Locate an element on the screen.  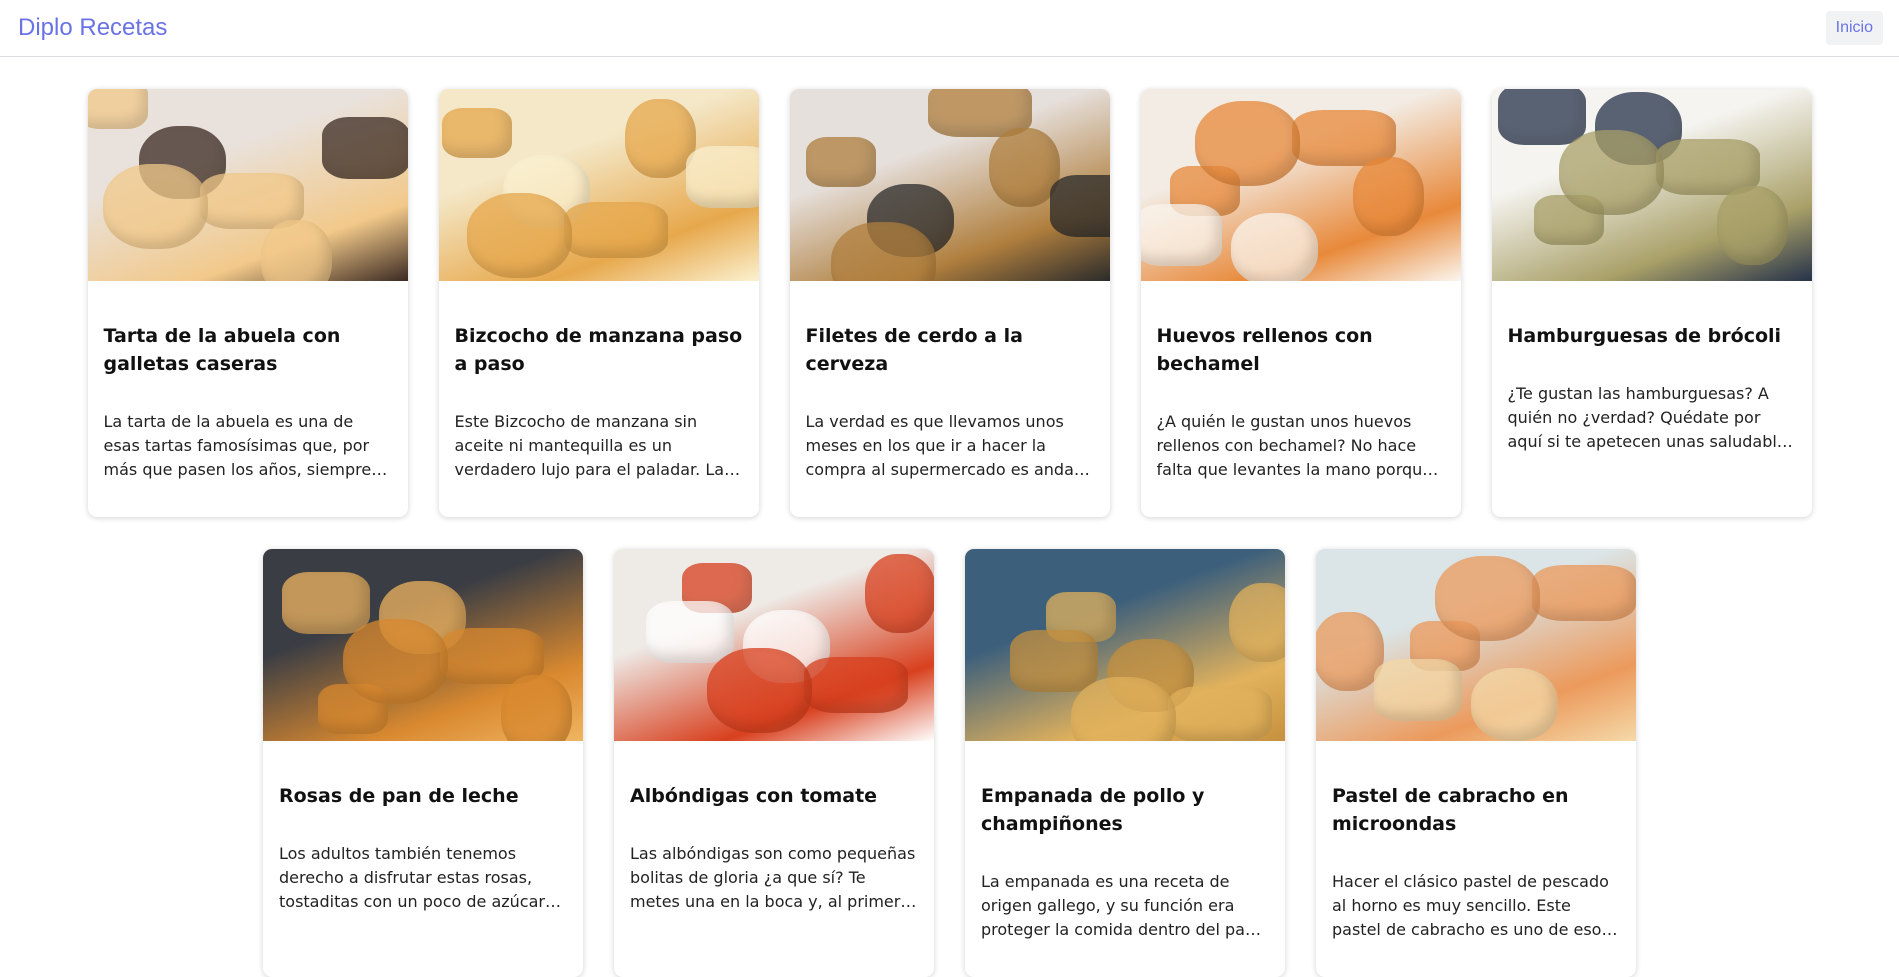
recipe-title: Bizcocho de manzana paso a paso is located at coordinates (599, 350).